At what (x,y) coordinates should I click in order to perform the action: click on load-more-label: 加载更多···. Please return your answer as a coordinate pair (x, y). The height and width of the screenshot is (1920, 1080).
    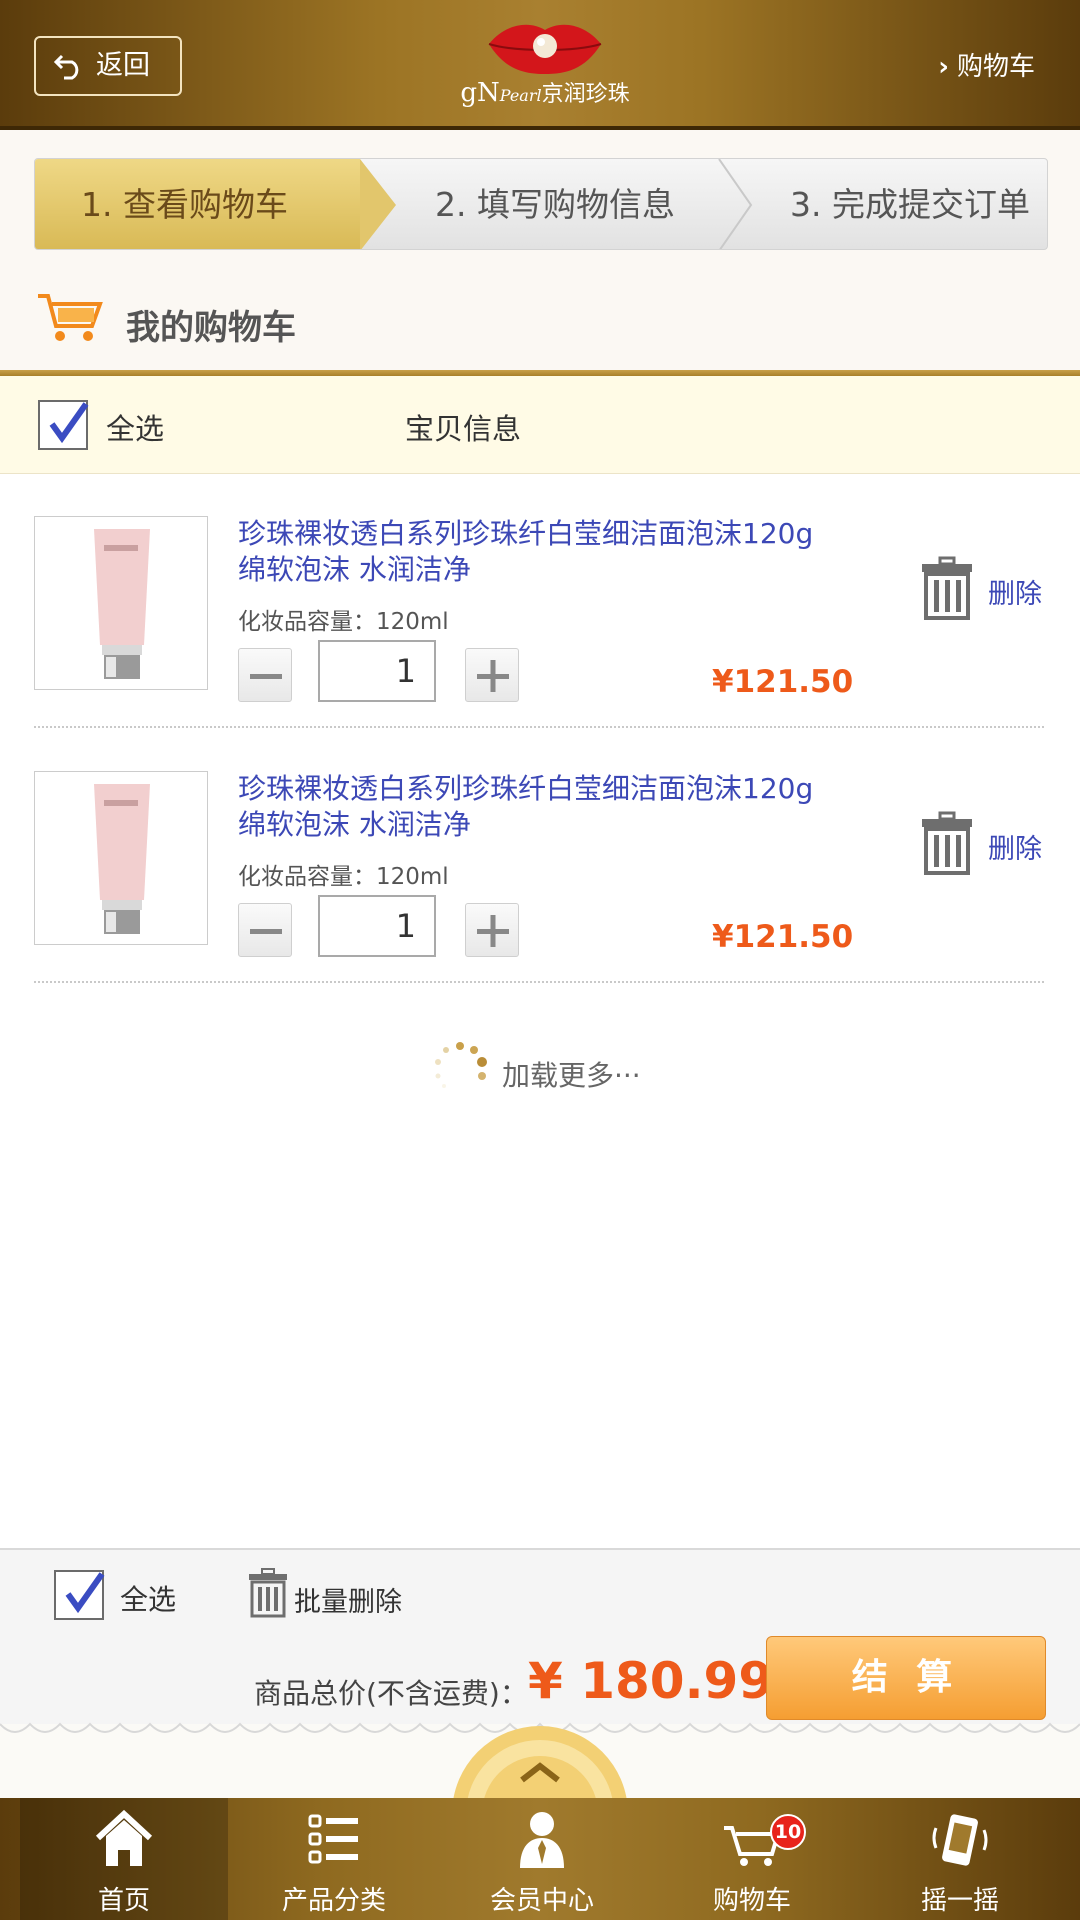
    Looking at the image, I should click on (571, 1075).